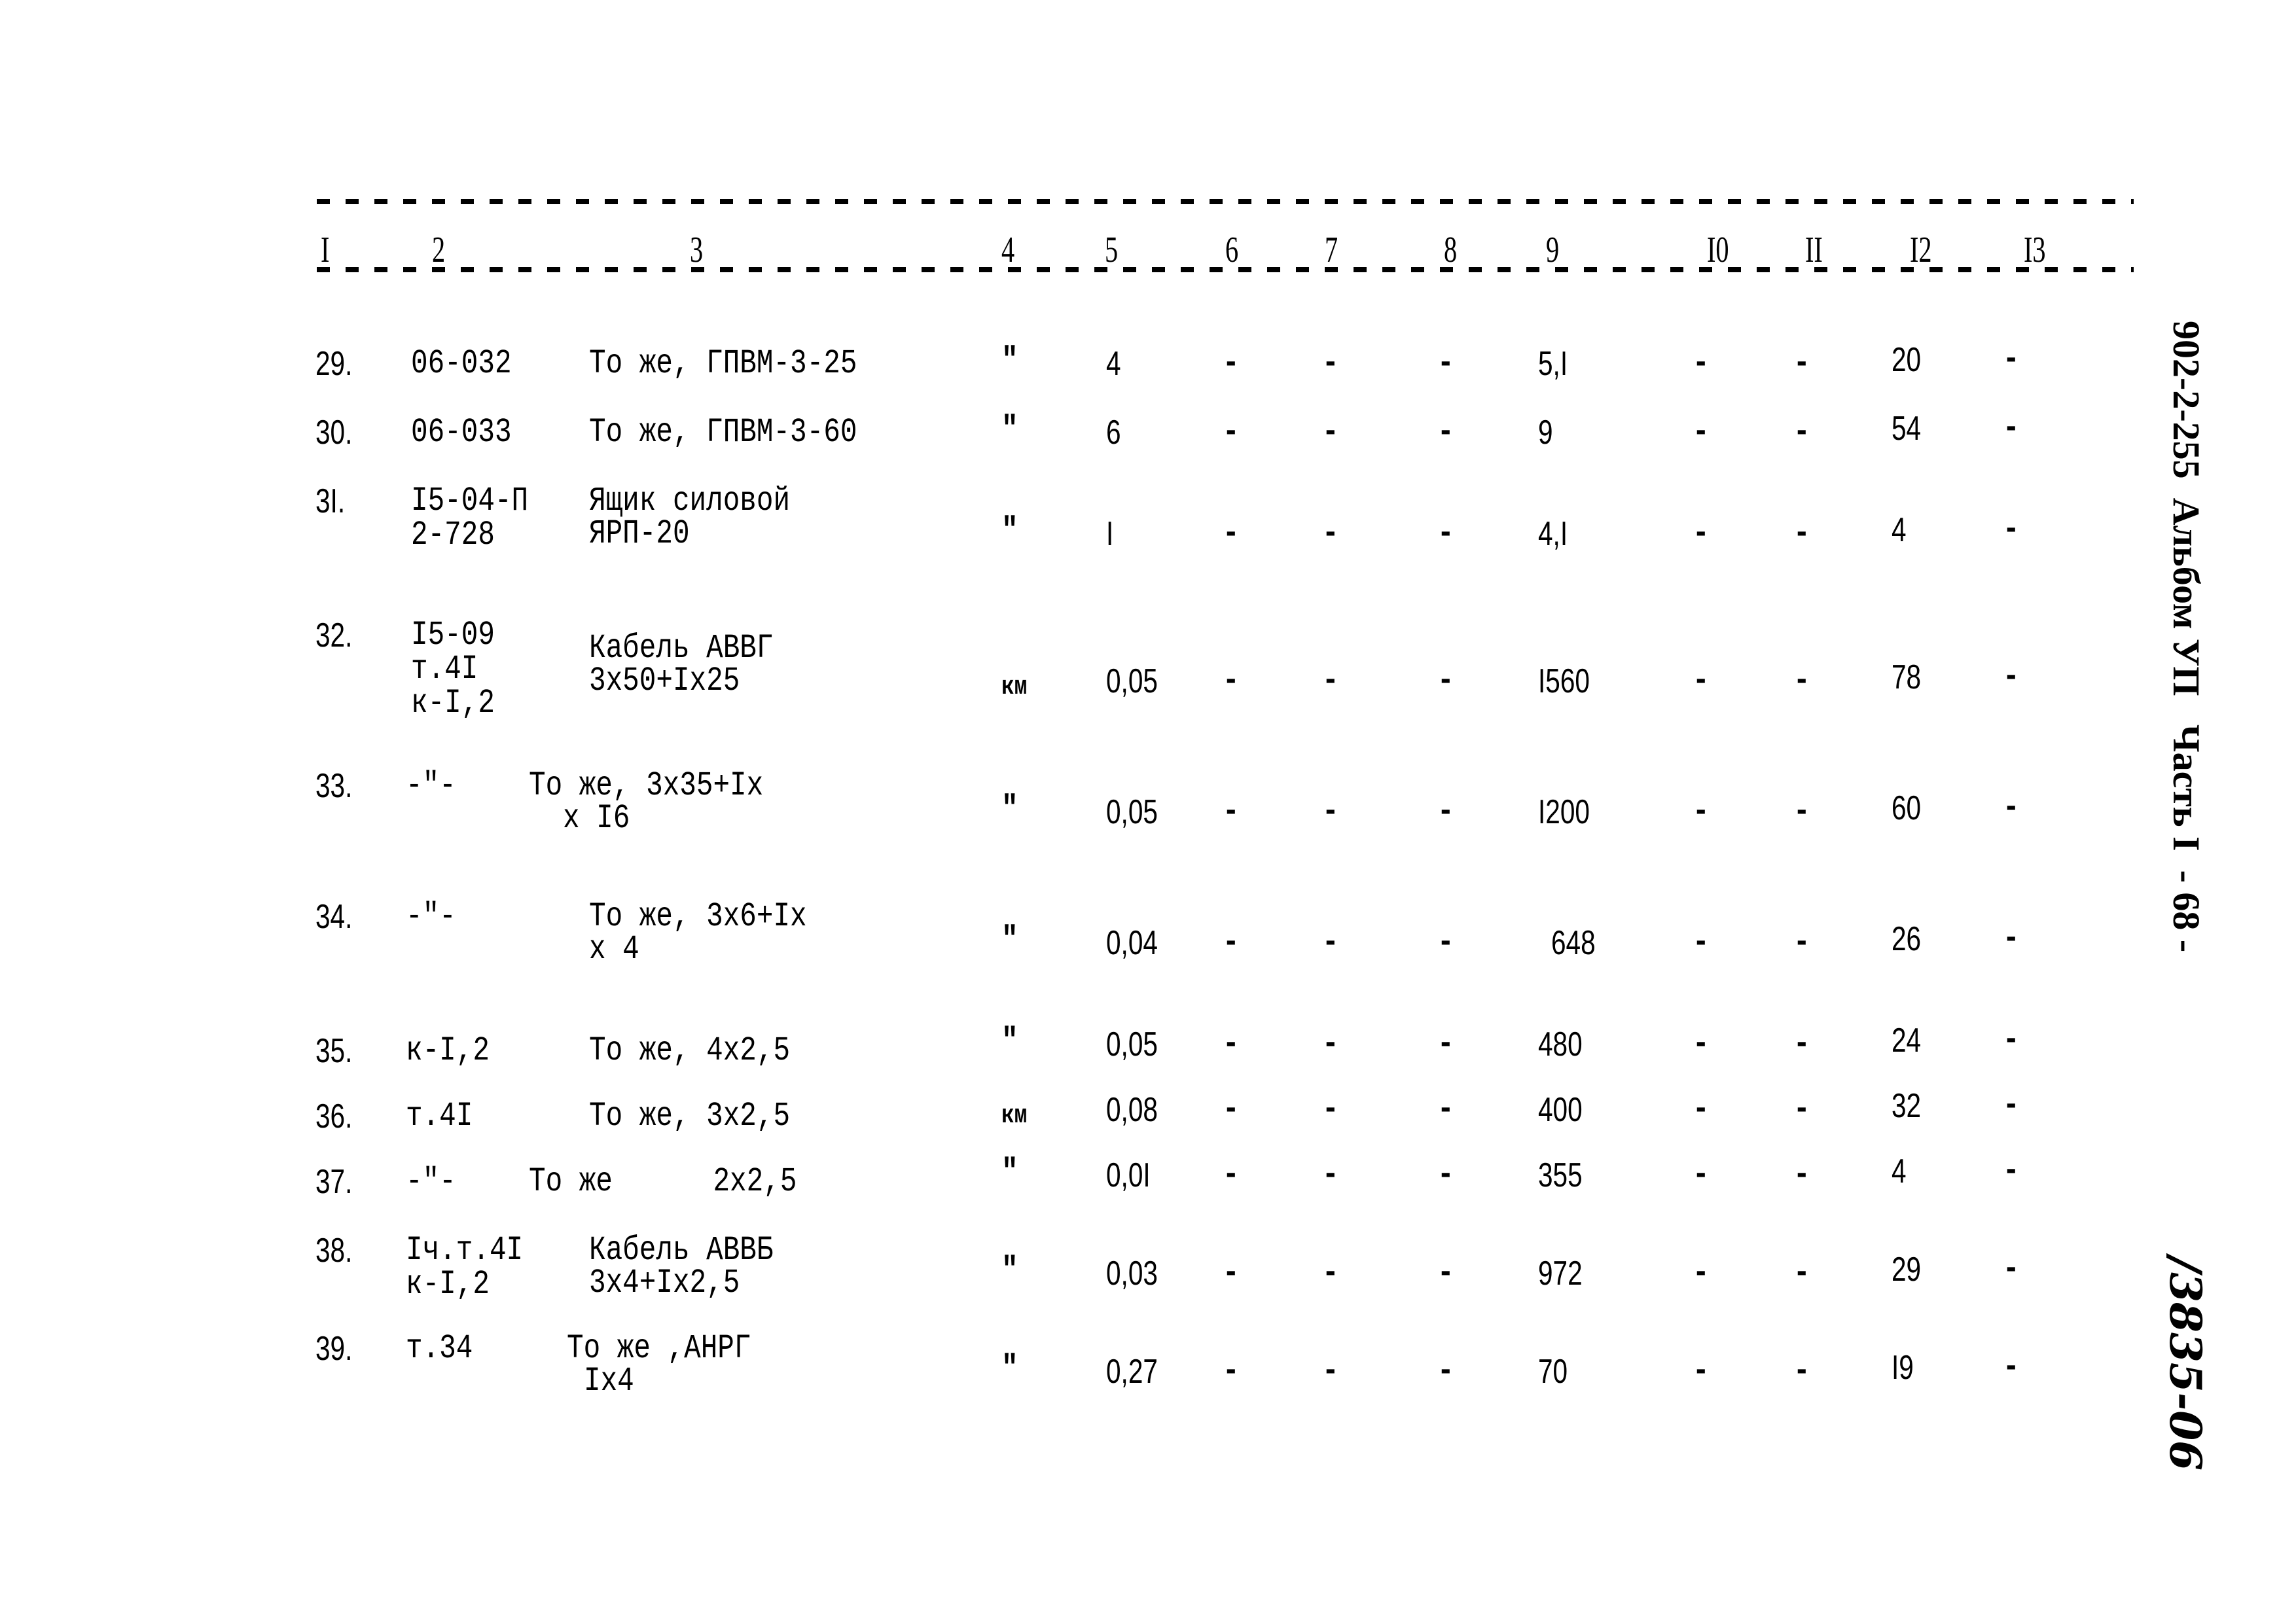  What do you see at coordinates (663, 1181) in the screenshot?
I see `item-description: То же 2х2,5` at bounding box center [663, 1181].